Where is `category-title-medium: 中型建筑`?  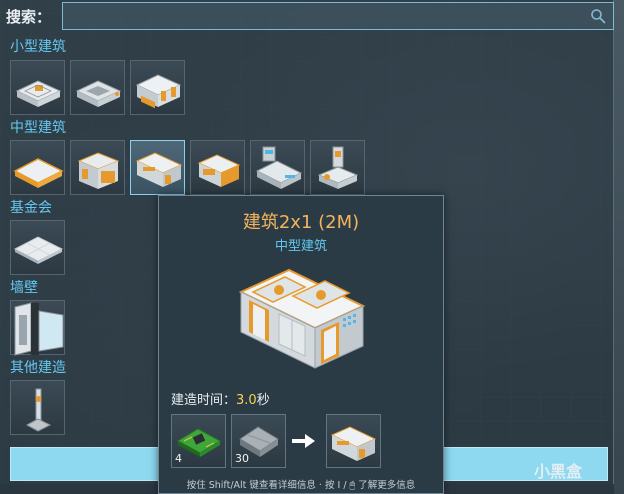 category-title-medium: 中型建筑 is located at coordinates (38, 128).